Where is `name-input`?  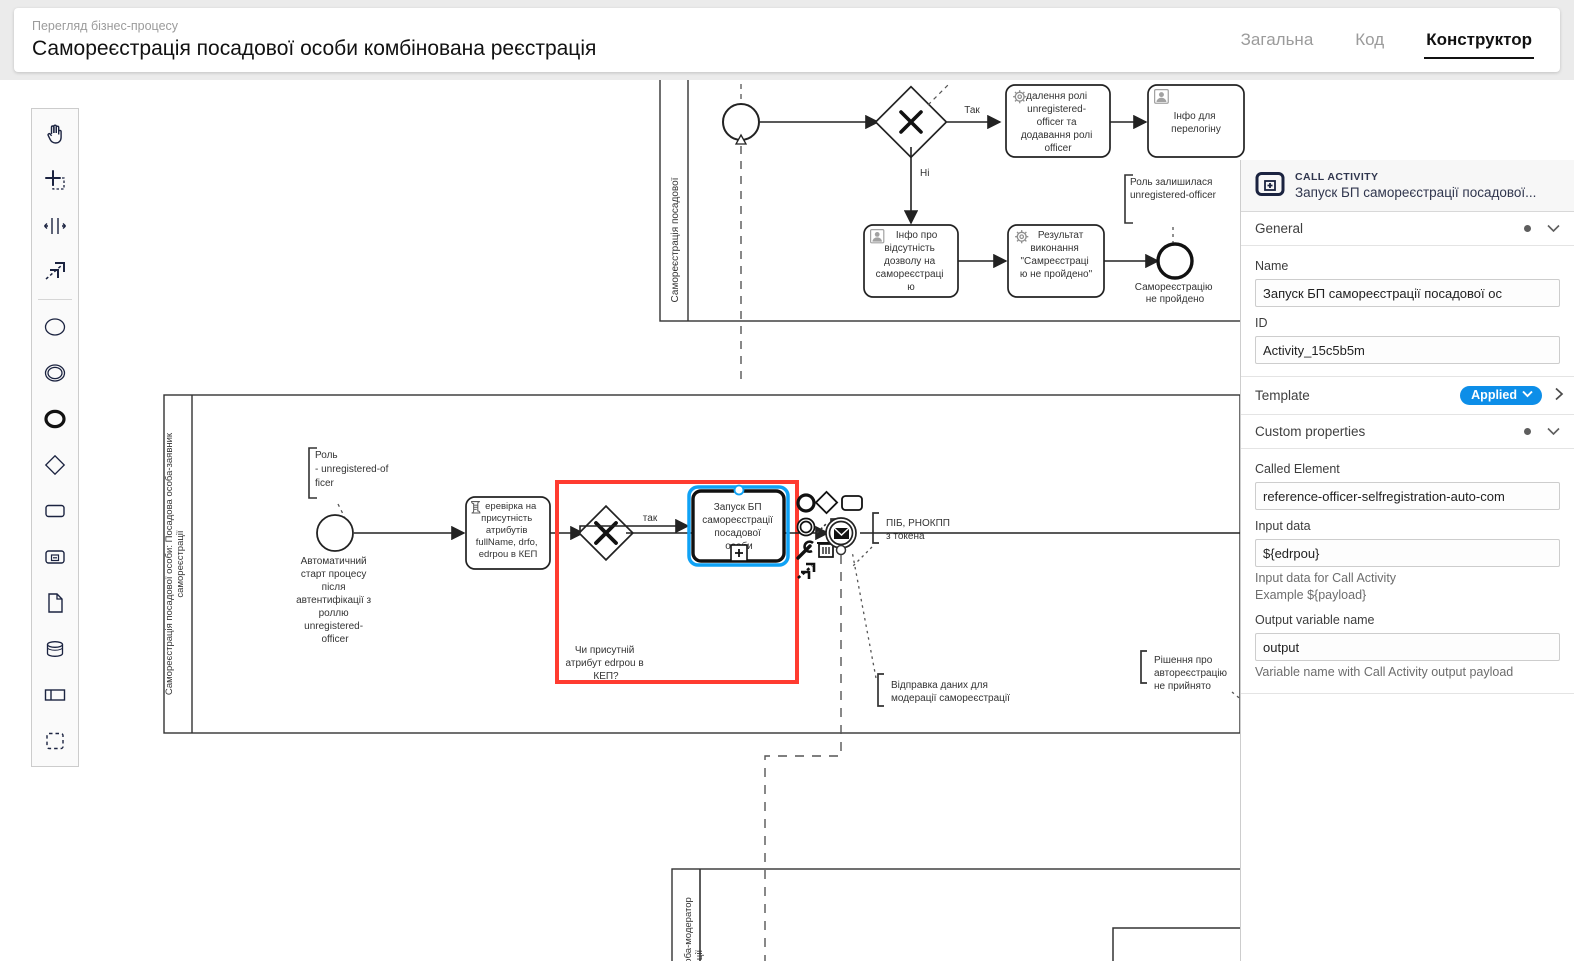
name-input is located at coordinates (1407, 293).